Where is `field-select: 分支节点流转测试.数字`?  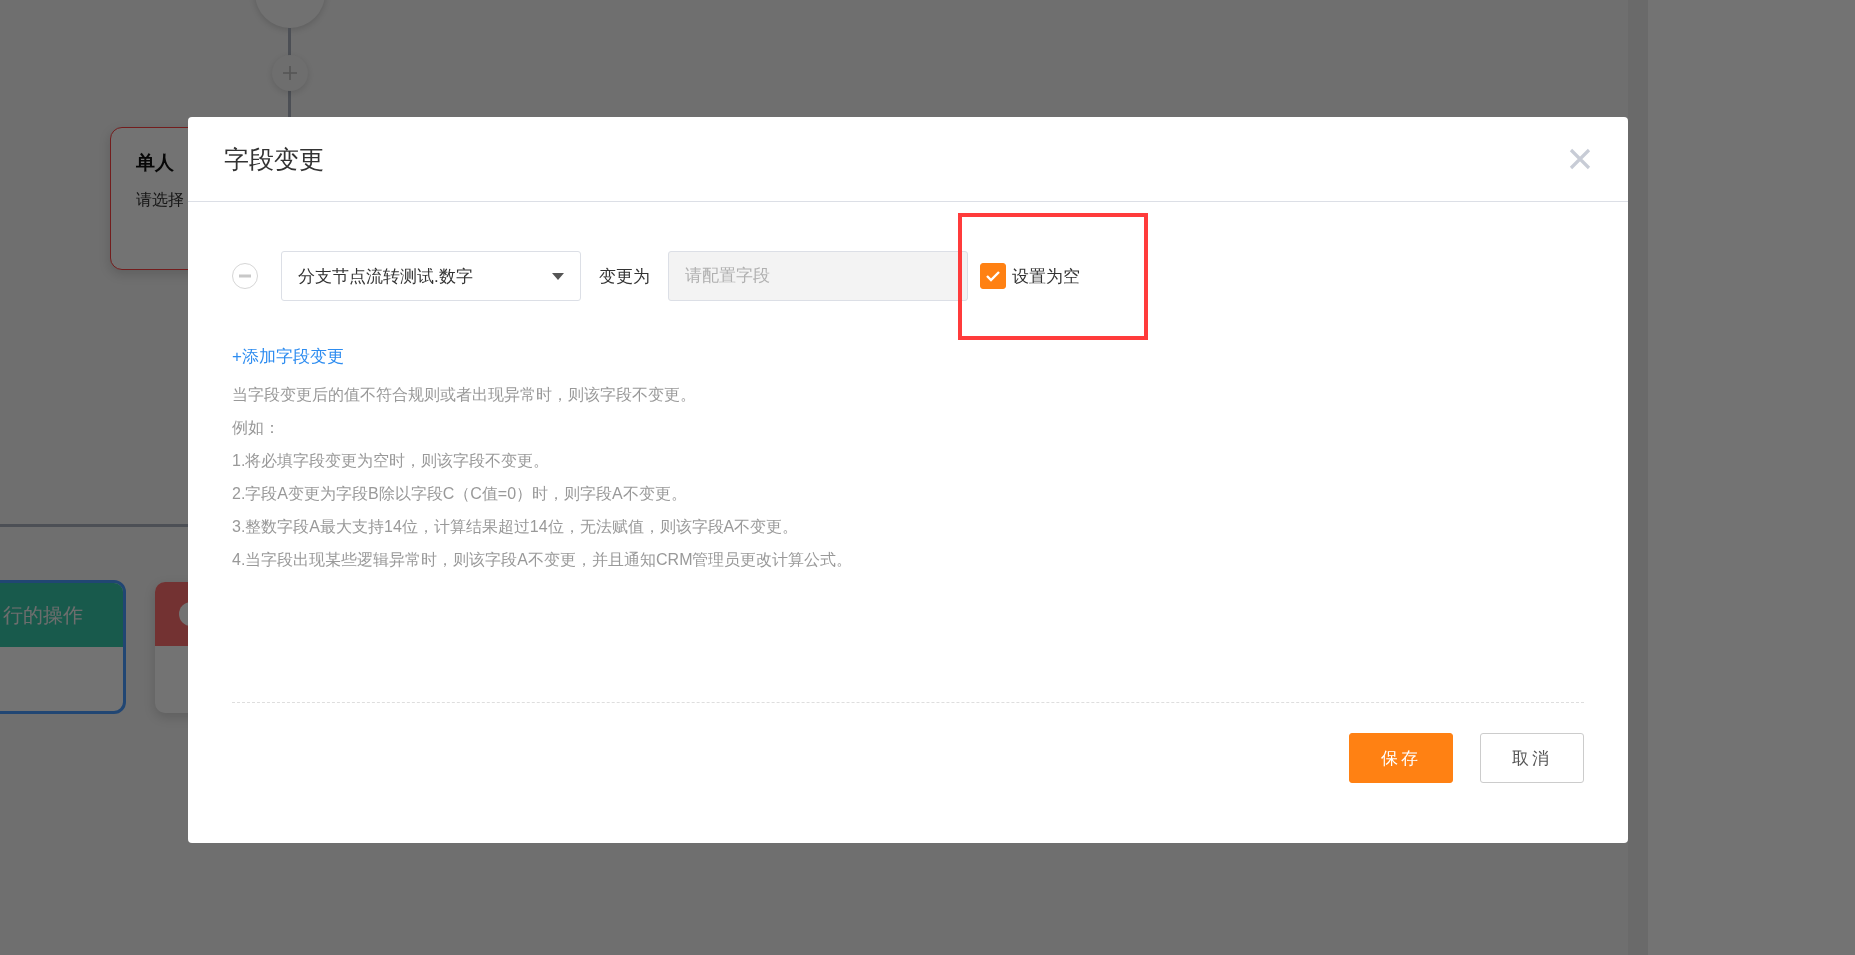
field-select: 分支节点流转测试.数字 is located at coordinates (431, 276).